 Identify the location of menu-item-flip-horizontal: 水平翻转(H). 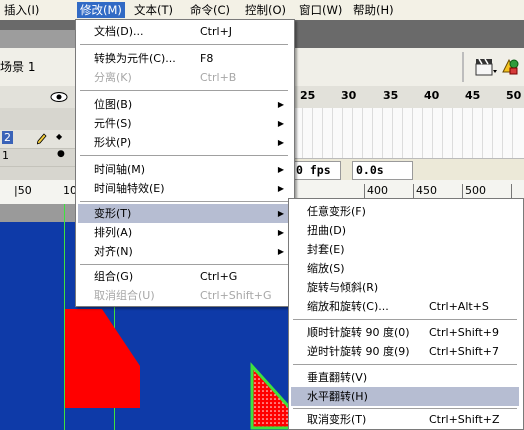
(405, 396).